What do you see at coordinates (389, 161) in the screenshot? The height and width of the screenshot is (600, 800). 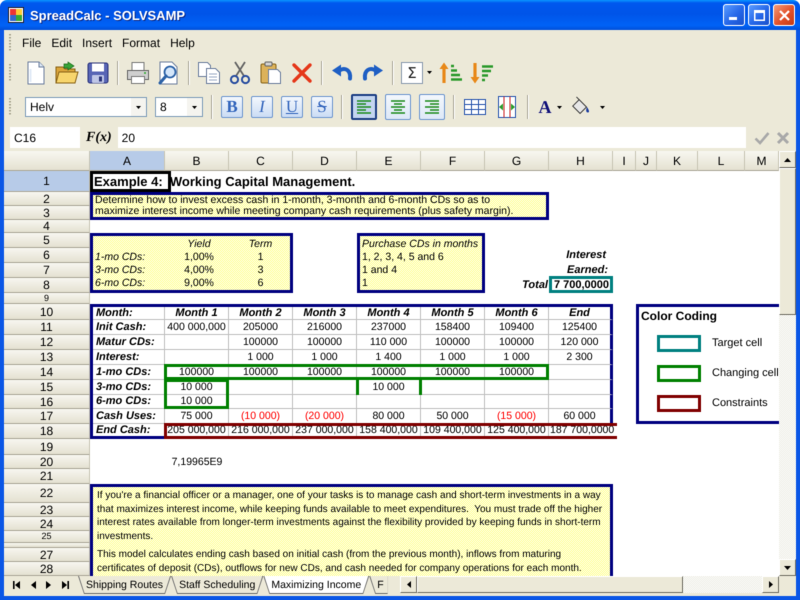 I see `column-header: E` at bounding box center [389, 161].